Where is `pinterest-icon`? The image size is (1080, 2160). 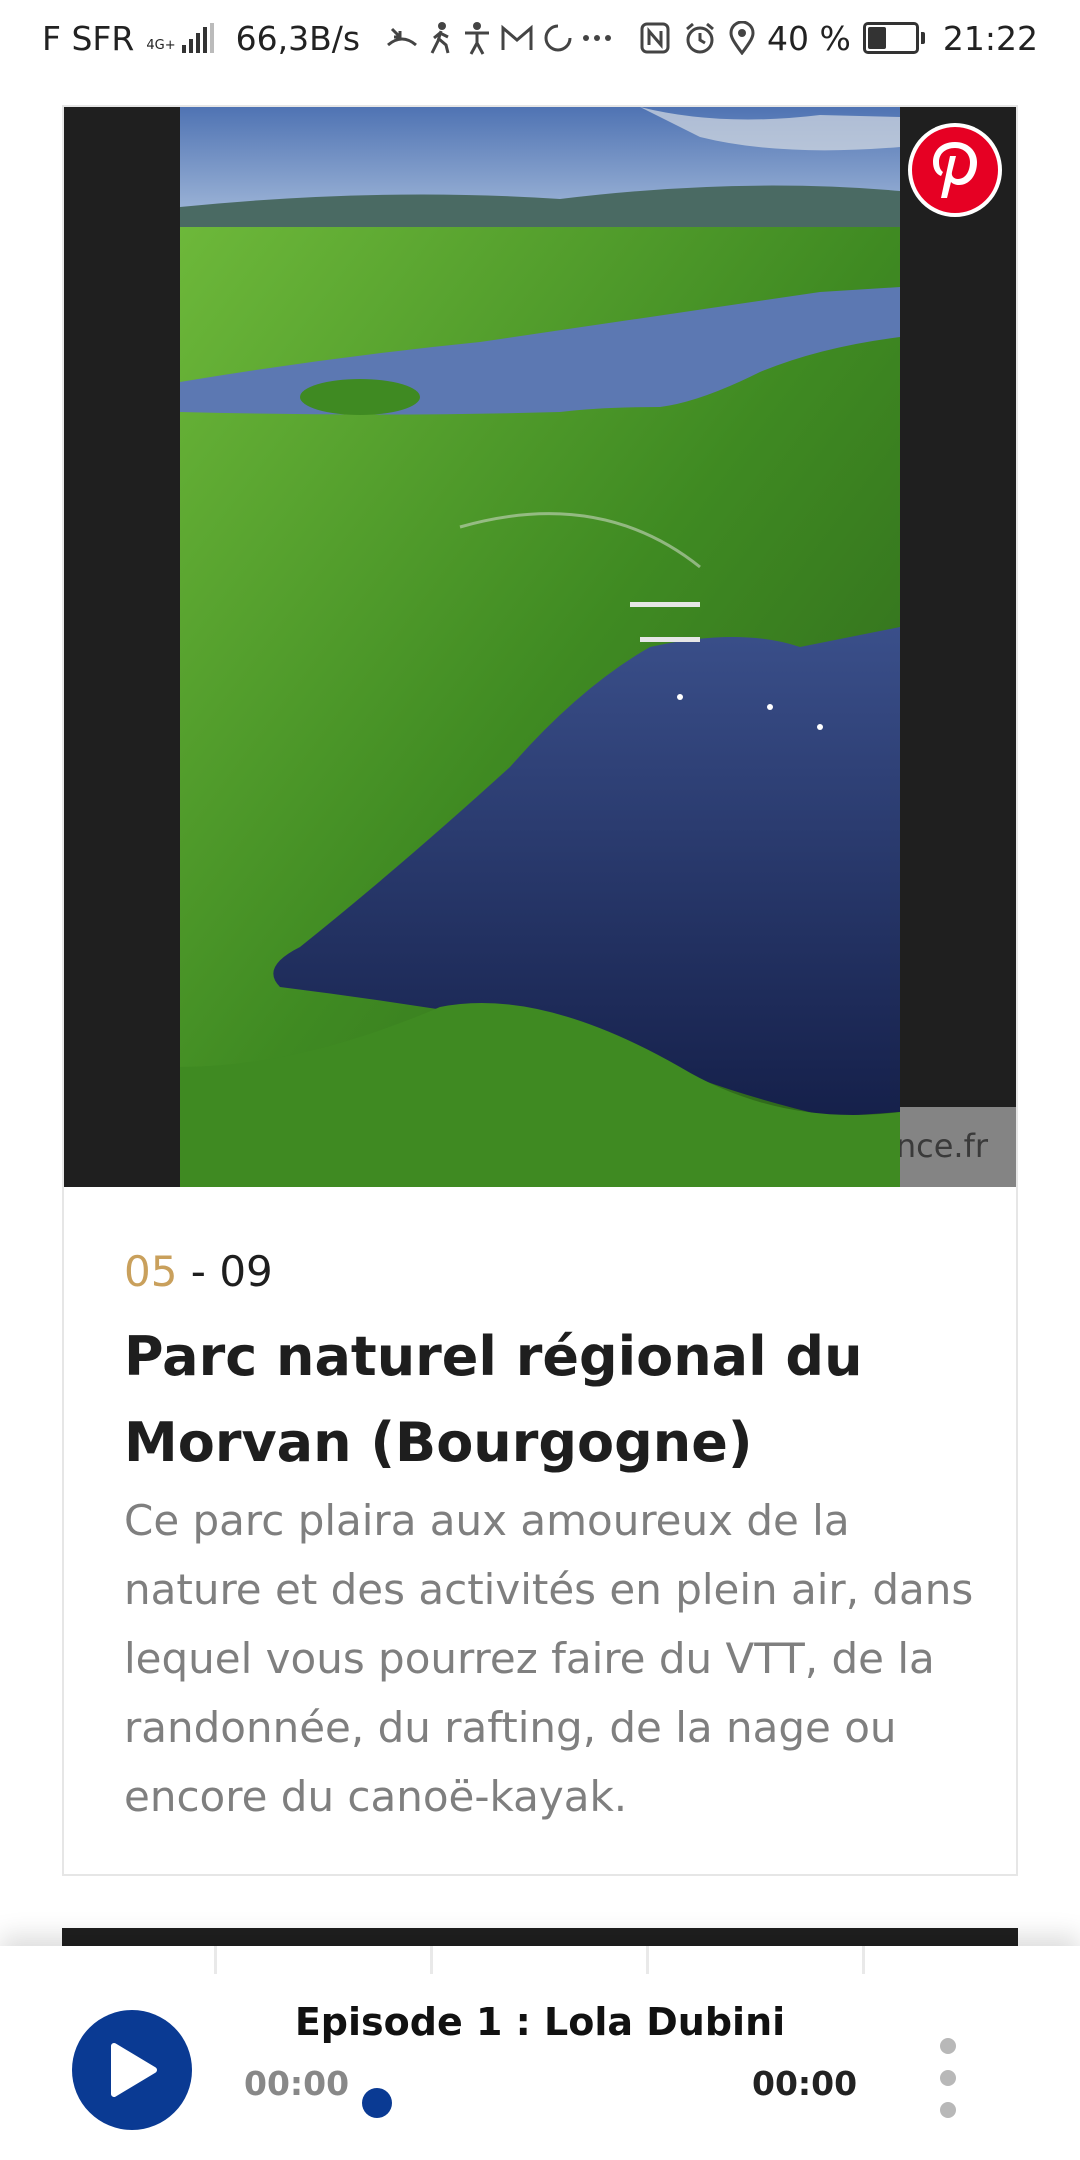 pinterest-icon is located at coordinates (955, 170).